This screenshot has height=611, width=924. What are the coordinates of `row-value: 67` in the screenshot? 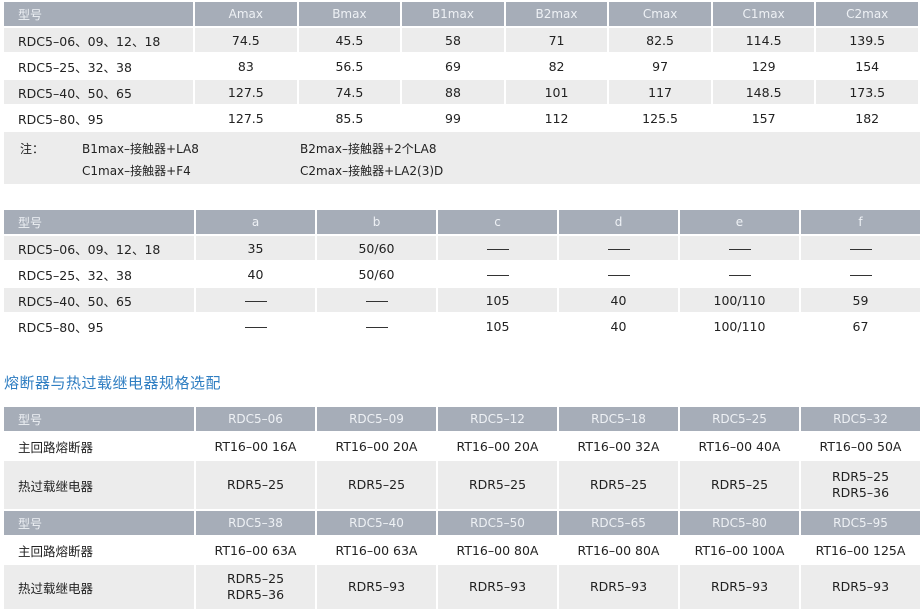 It's located at (860, 327).